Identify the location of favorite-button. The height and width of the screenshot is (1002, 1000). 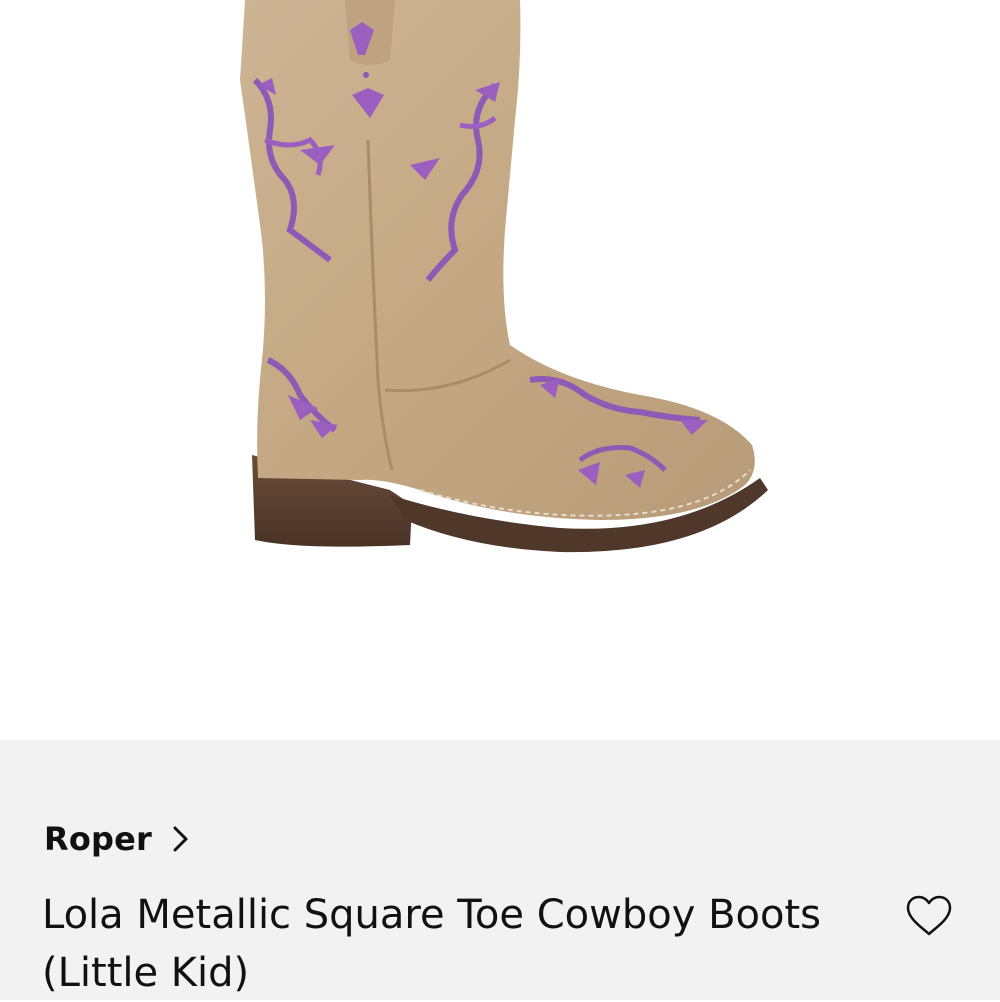
(929, 916).